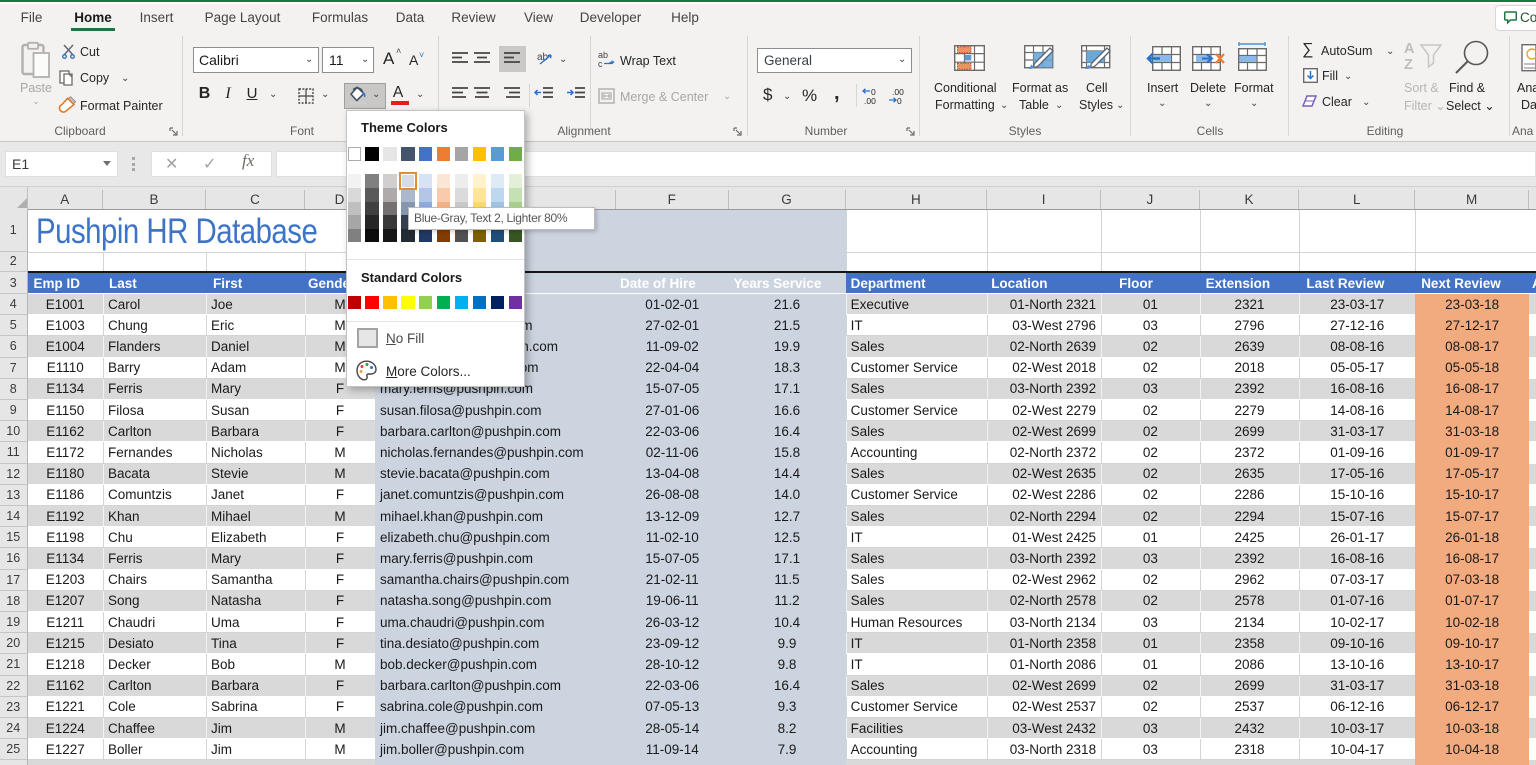  I want to click on svg-text: c, so click(600, 64).